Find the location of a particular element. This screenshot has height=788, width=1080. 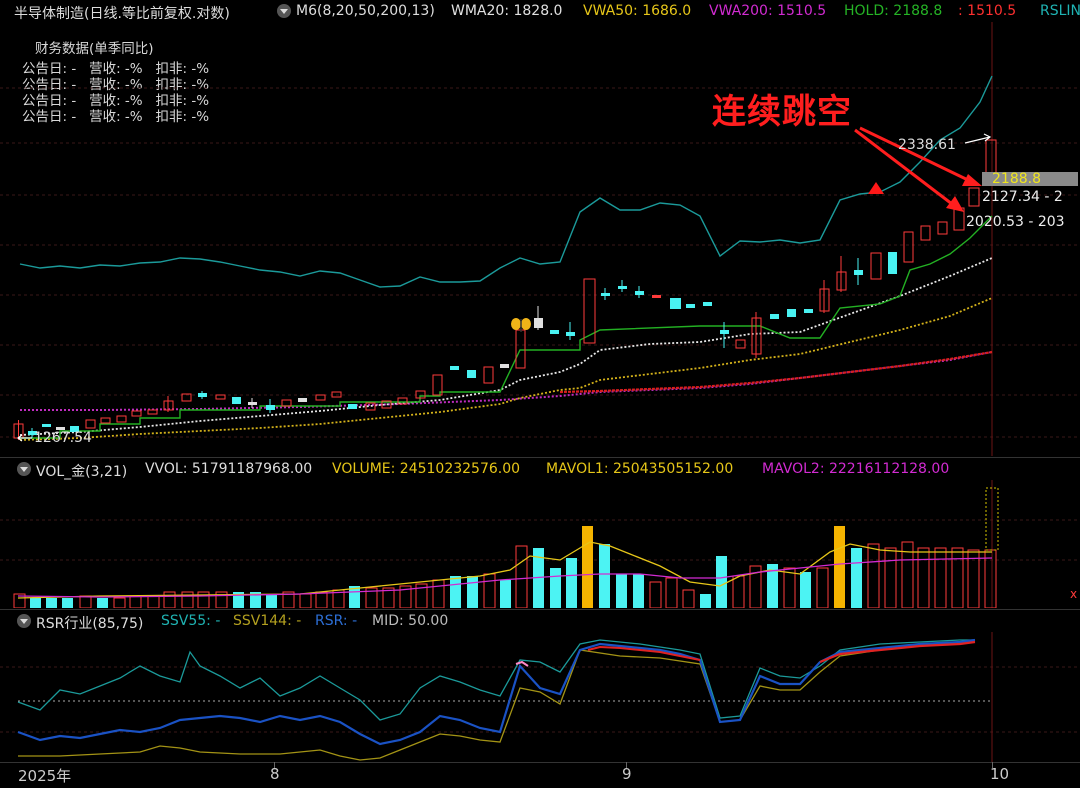

hold-extra-value: : 1510.5 is located at coordinates (987, 11).